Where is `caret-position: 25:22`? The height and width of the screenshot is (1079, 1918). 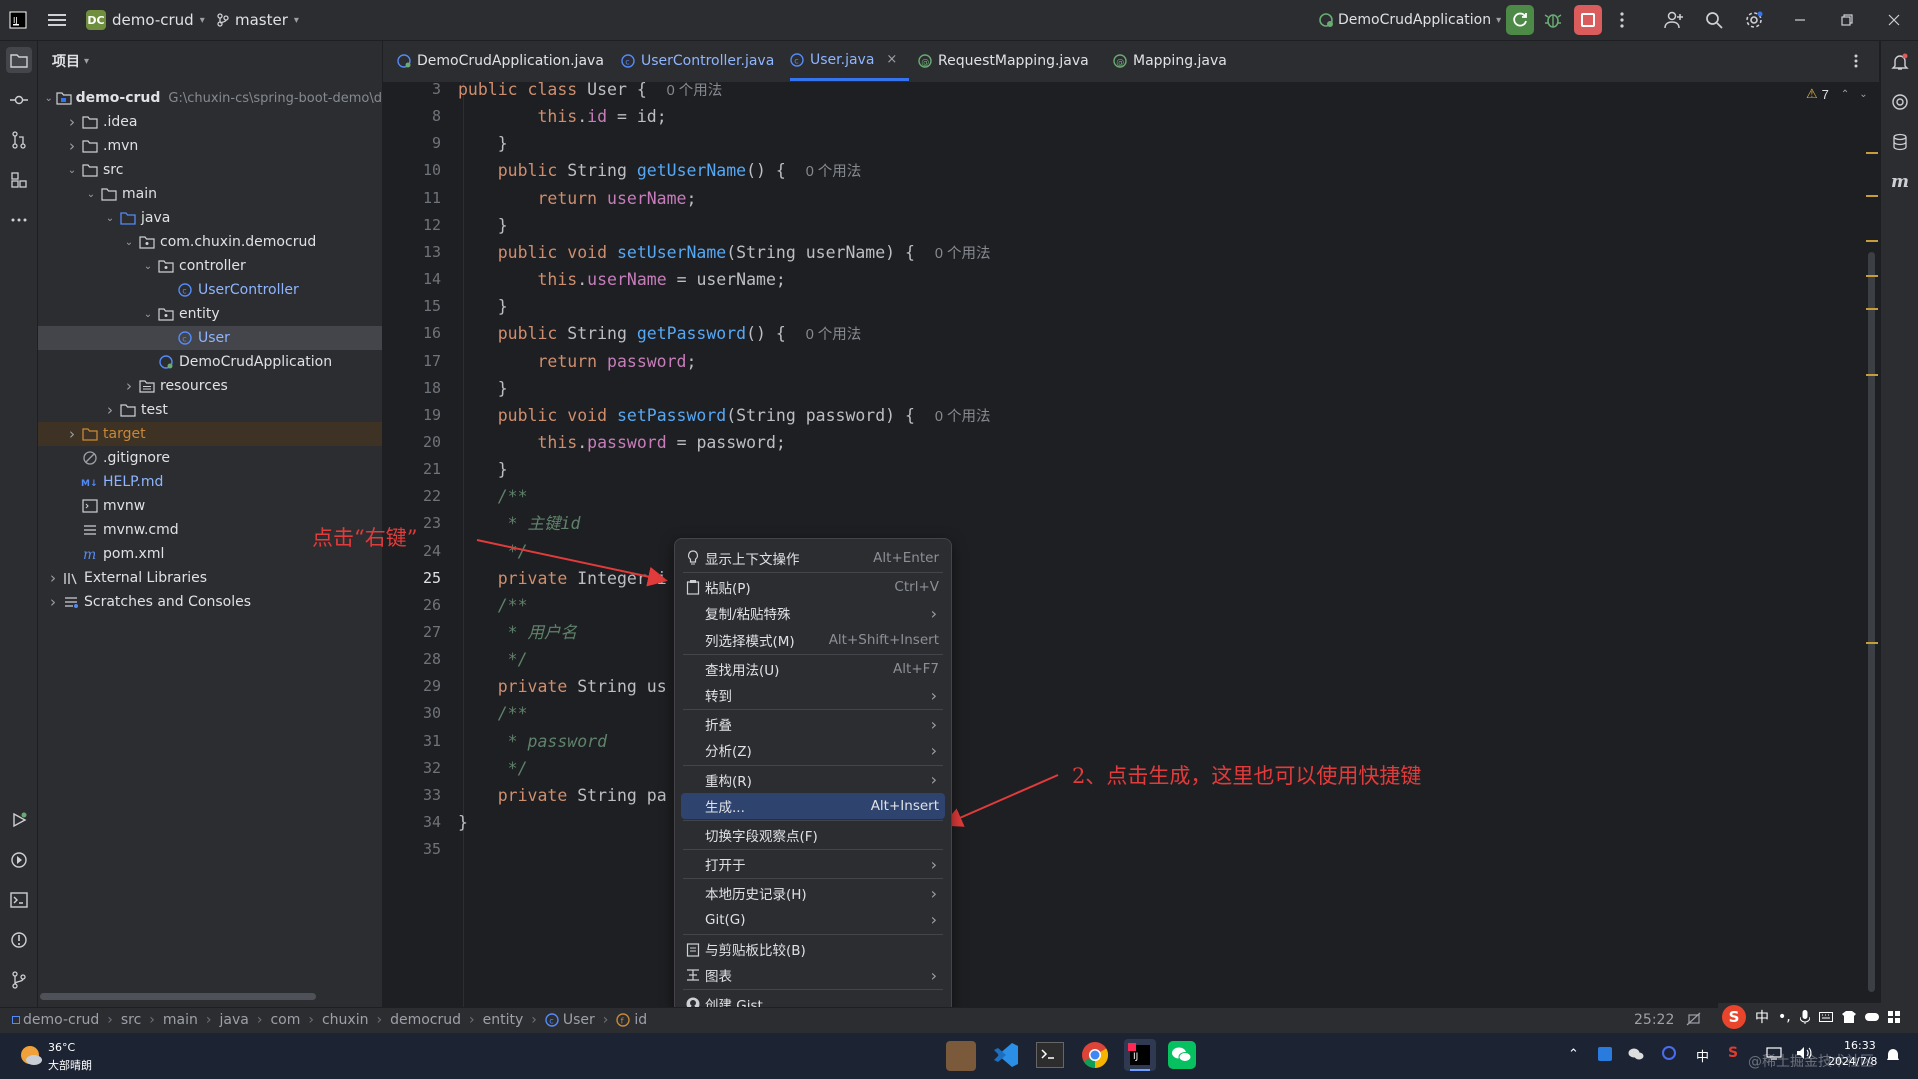
caret-position: 25:22 is located at coordinates (1654, 1020).